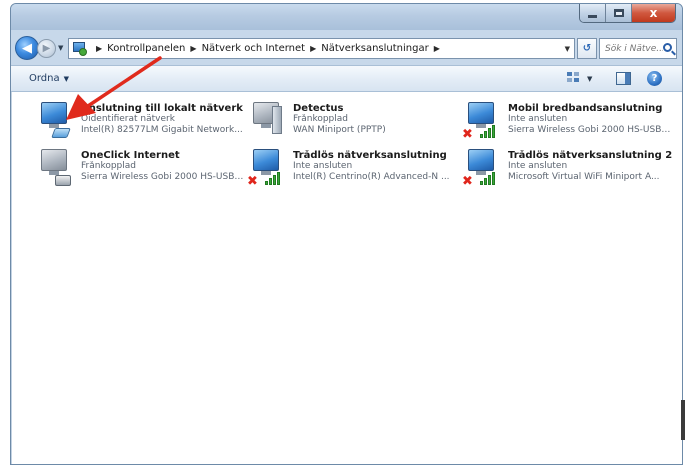 This screenshot has width=688, height=471. I want to click on title-bar: x, so click(346, 17).